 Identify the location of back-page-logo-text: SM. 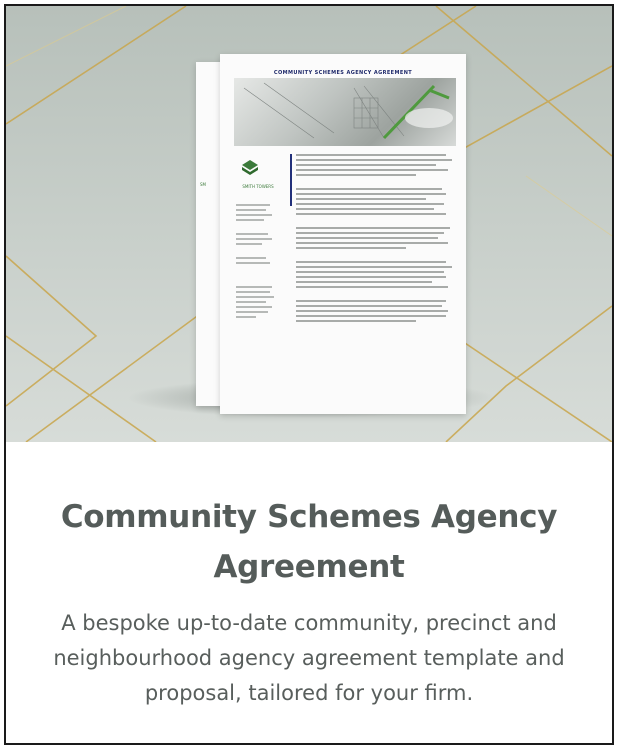
(203, 184).